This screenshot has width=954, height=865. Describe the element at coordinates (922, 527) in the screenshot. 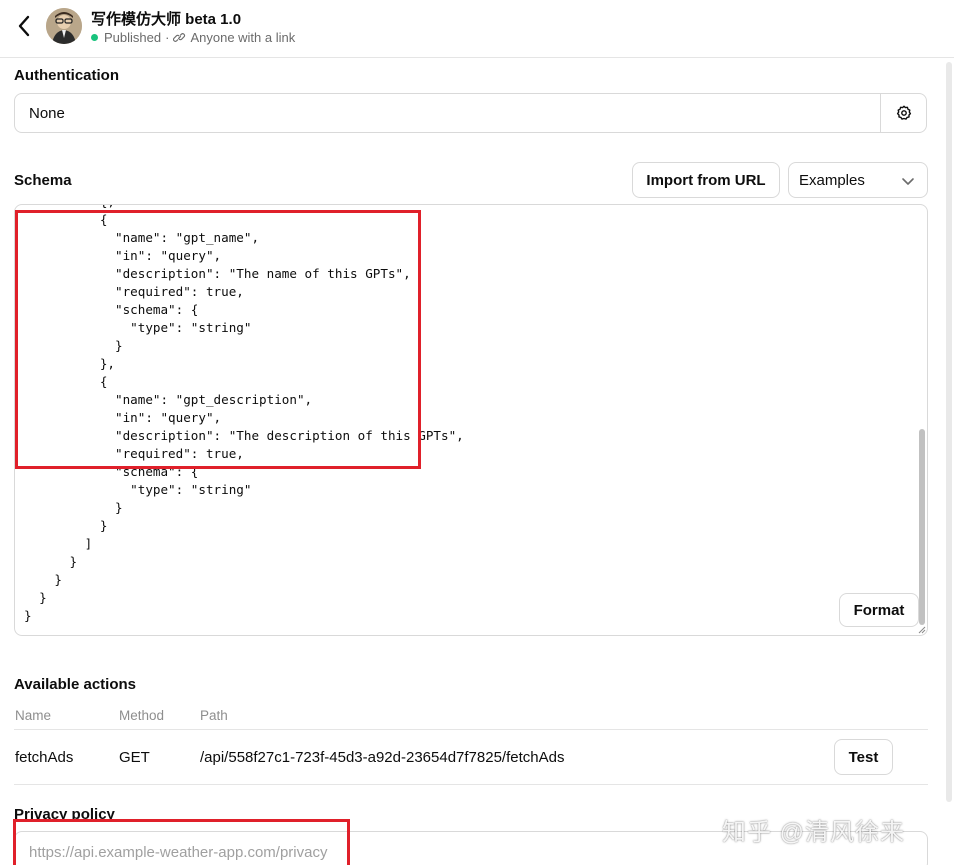

I see `schema-editor-scrollbar` at that location.